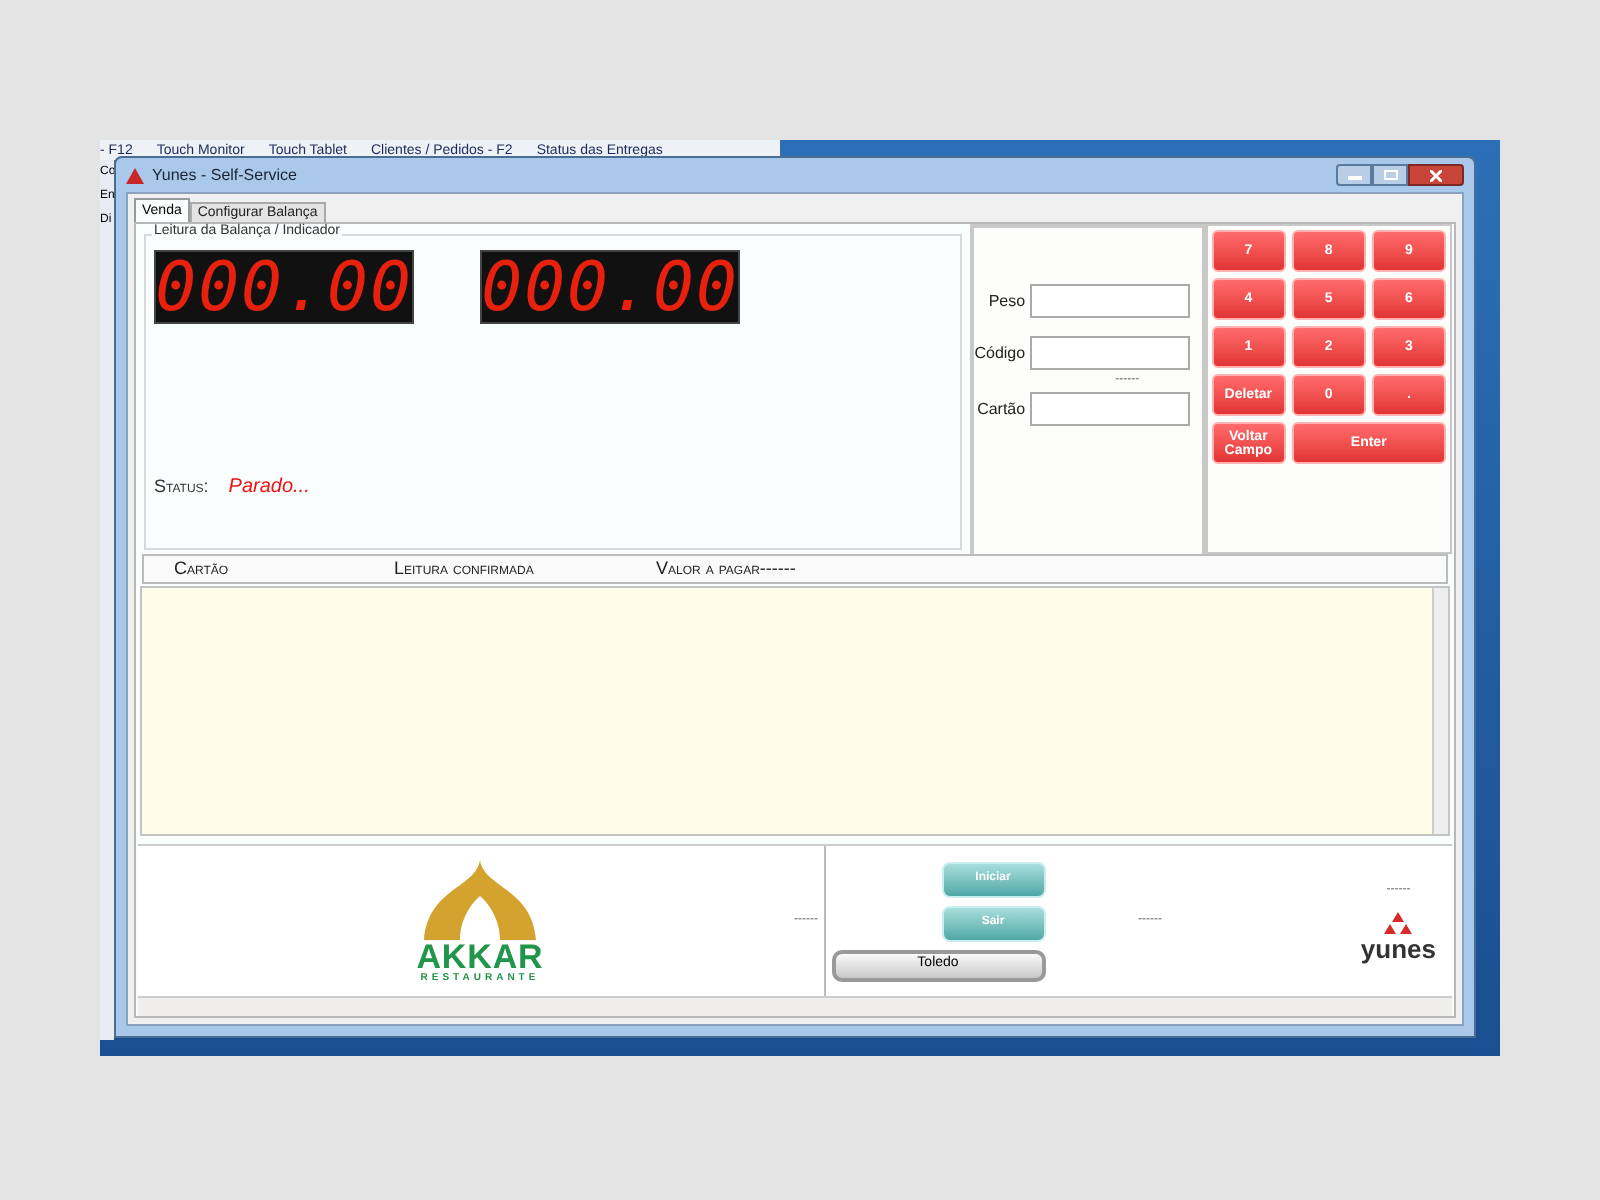 This screenshot has height=1200, width=1600. I want to click on field-label: Cartão, so click(1001, 409).